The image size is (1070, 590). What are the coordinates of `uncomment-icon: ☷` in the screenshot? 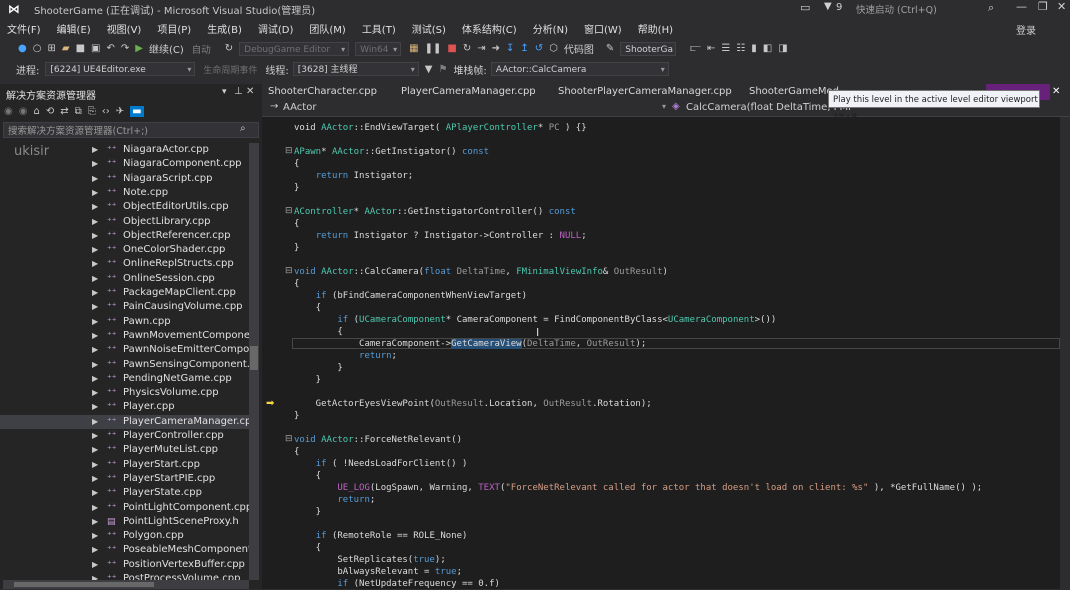 It's located at (740, 48).